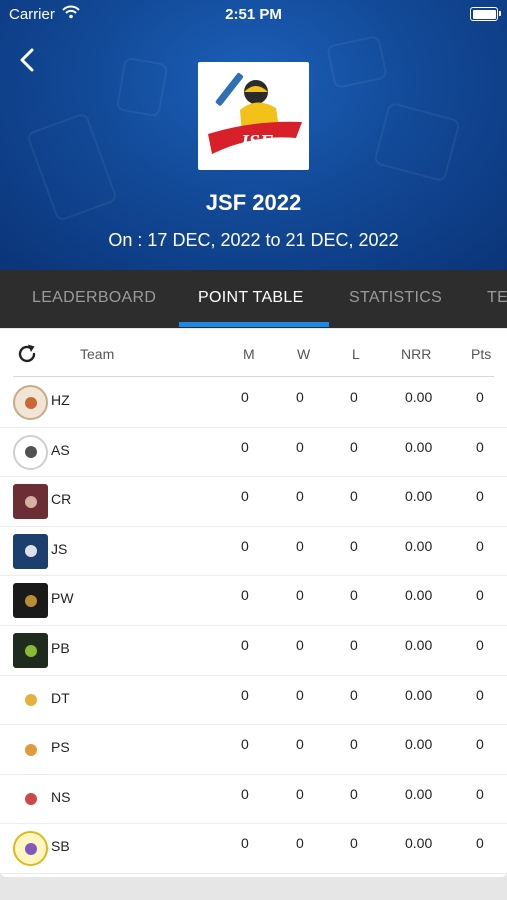  What do you see at coordinates (61, 499) in the screenshot?
I see `team-name: CR` at bounding box center [61, 499].